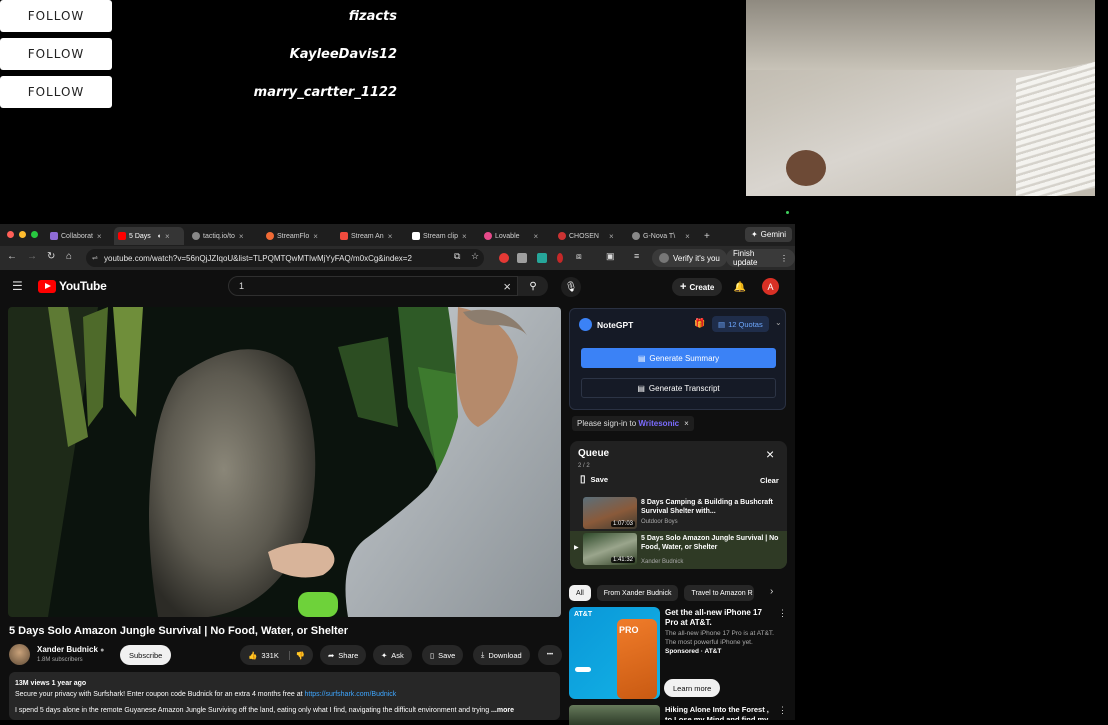 The width and height of the screenshot is (1108, 725). I want to click on install-icon: ⧉, so click(457, 256).